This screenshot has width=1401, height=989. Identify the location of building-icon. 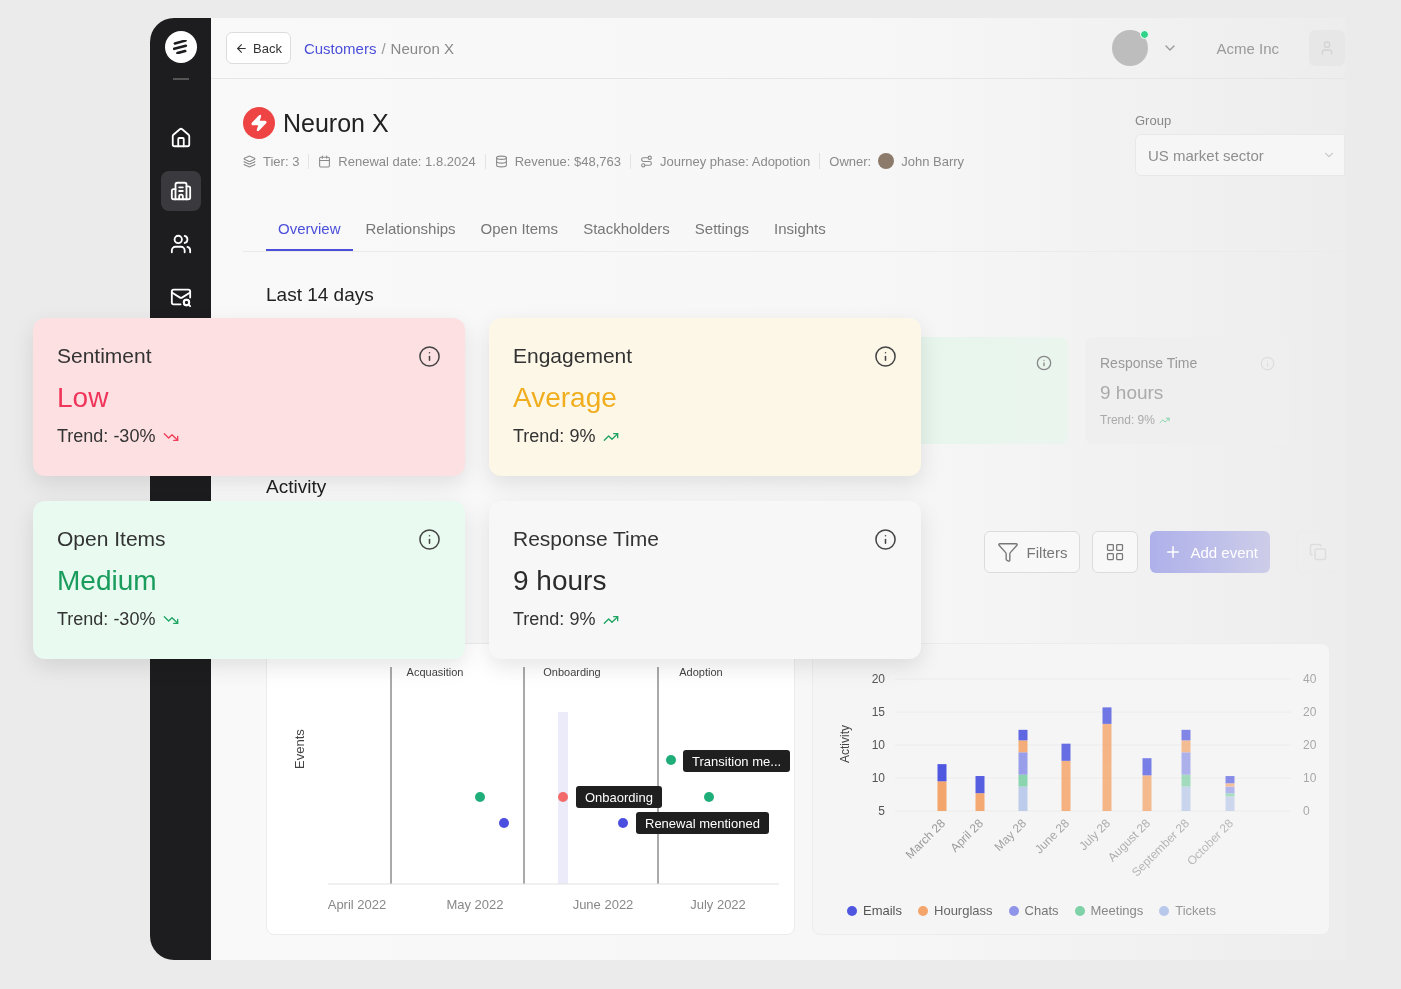
(180, 191).